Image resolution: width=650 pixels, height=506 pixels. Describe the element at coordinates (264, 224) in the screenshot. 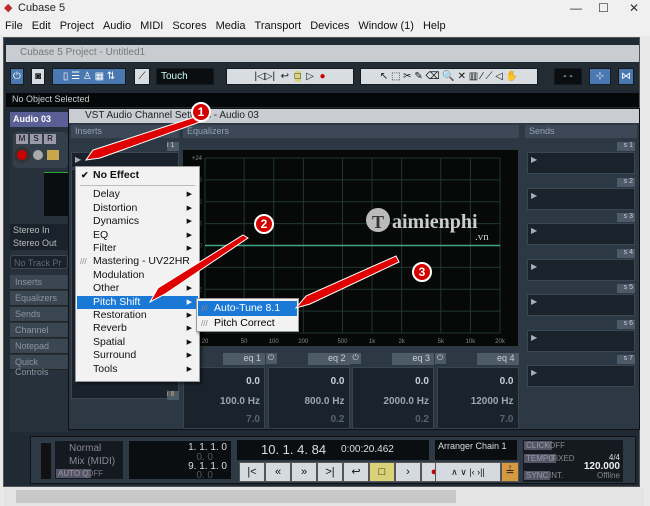

I see `annotation-badge-2: 2` at that location.